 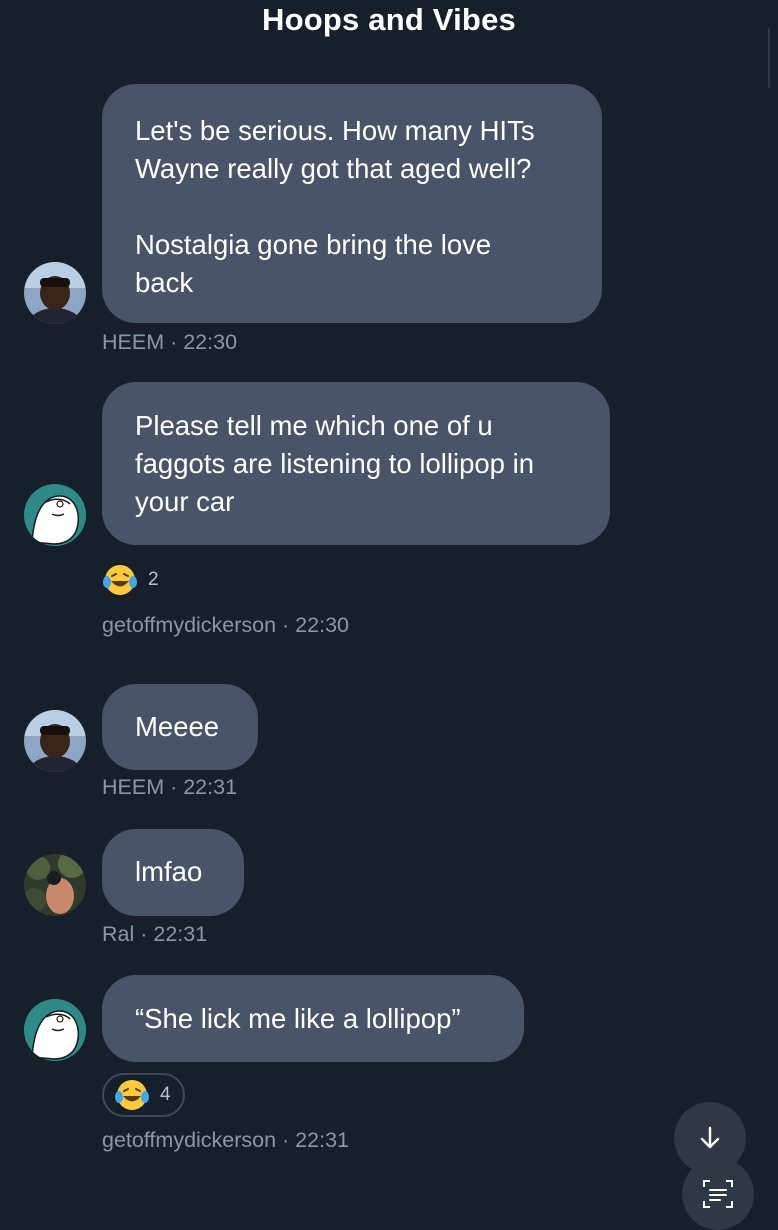 I want to click on list-scan-icon, so click(x=718, y=1194).